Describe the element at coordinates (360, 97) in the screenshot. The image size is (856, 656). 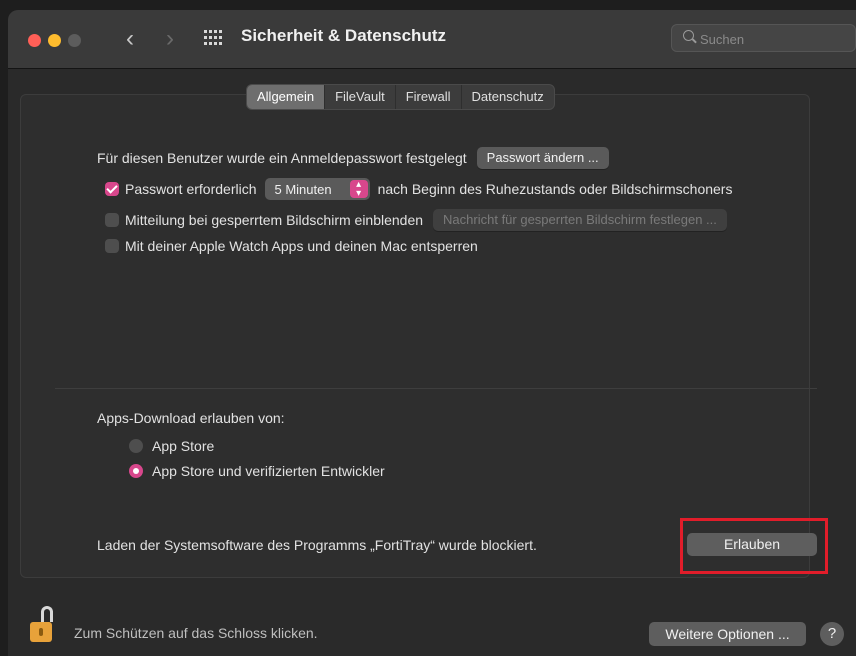
I see `tab-filevault: FileVault` at that location.